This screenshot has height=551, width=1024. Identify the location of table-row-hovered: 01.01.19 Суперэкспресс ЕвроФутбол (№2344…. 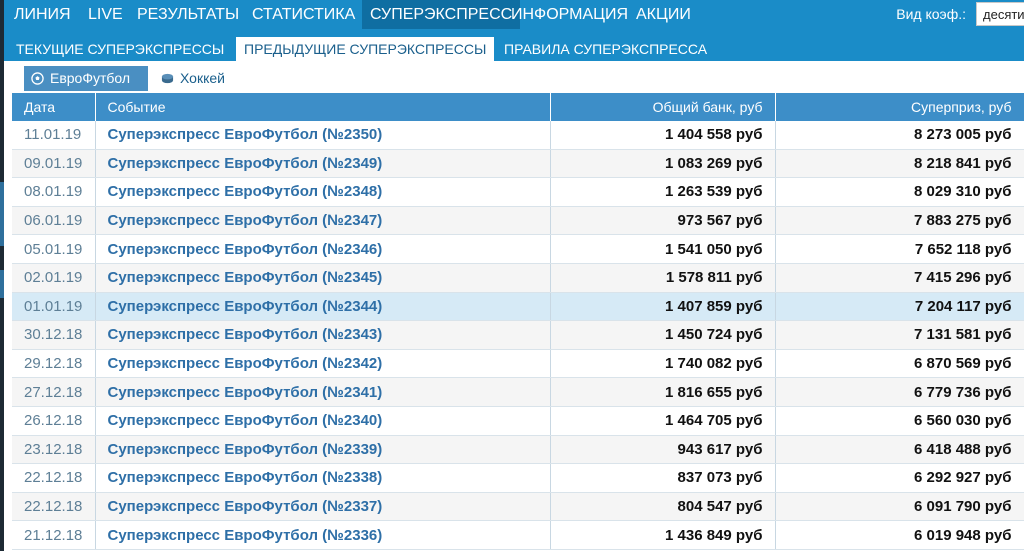
(518, 307).